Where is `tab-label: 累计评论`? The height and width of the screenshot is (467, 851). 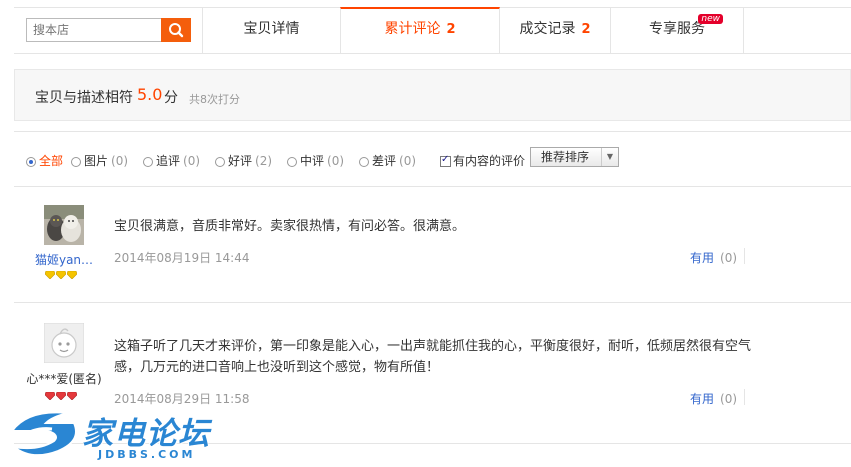 tab-label: 累计评论 is located at coordinates (412, 29).